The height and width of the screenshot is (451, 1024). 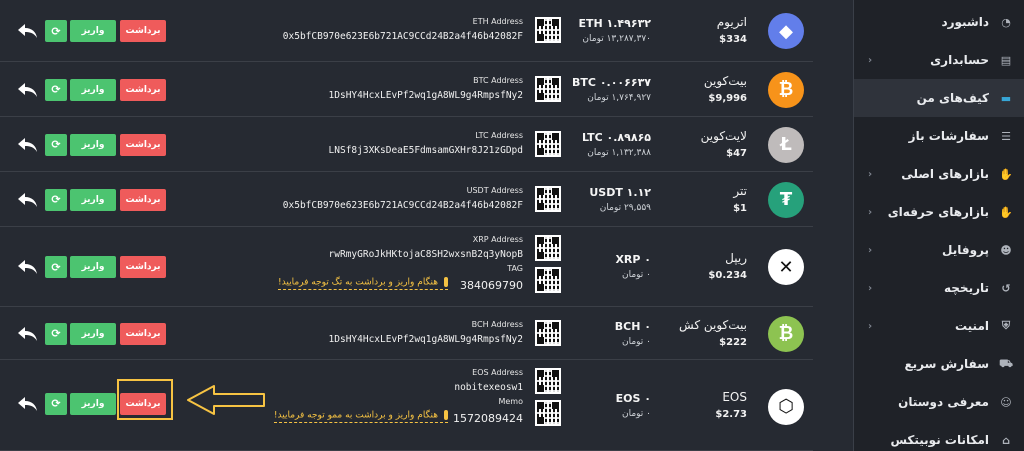 I want to click on gift-icon: ⌂, so click(x=1006, y=440).